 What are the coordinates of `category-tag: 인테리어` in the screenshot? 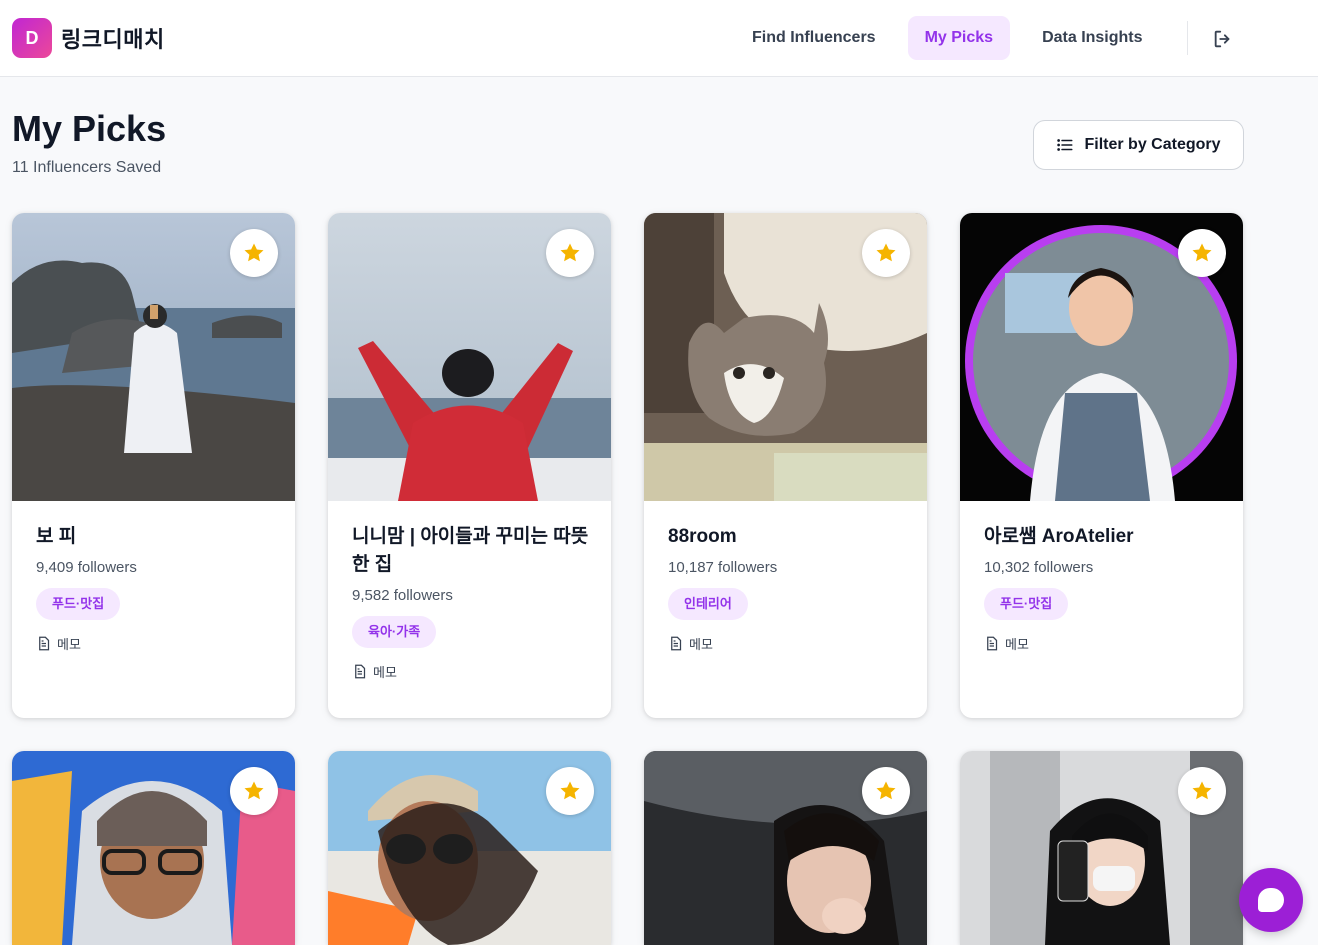 It's located at (708, 604).